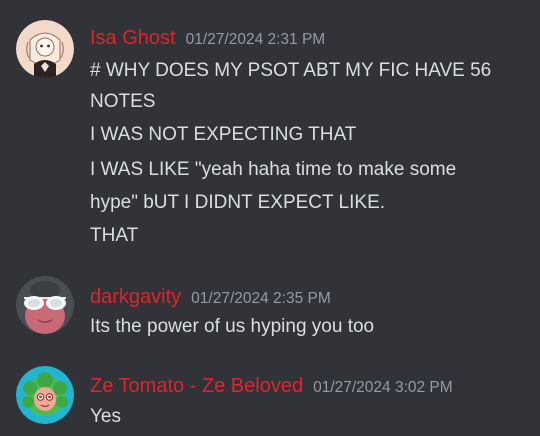  What do you see at coordinates (45, 395) in the screenshot?
I see `green-hair-avatar-icon` at bounding box center [45, 395].